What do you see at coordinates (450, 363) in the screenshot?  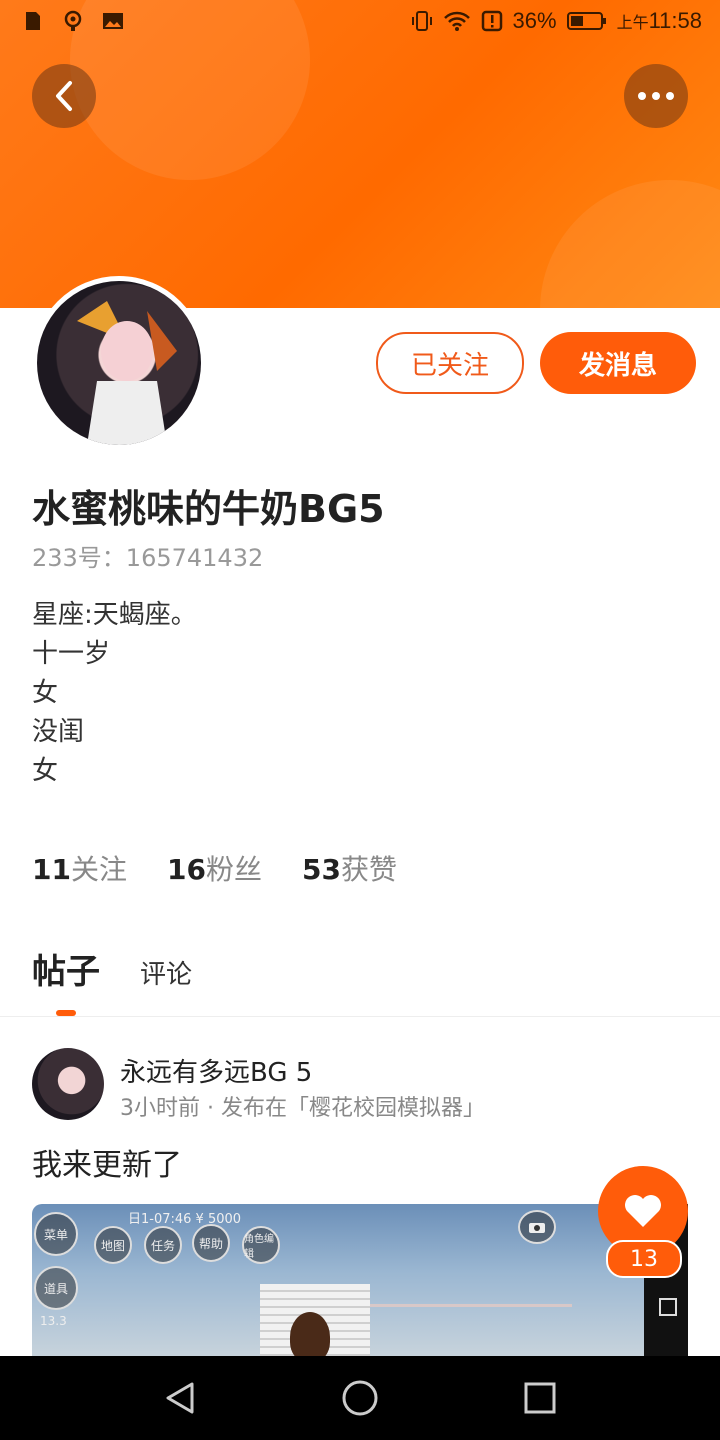 I see `followed-button: 已关注` at bounding box center [450, 363].